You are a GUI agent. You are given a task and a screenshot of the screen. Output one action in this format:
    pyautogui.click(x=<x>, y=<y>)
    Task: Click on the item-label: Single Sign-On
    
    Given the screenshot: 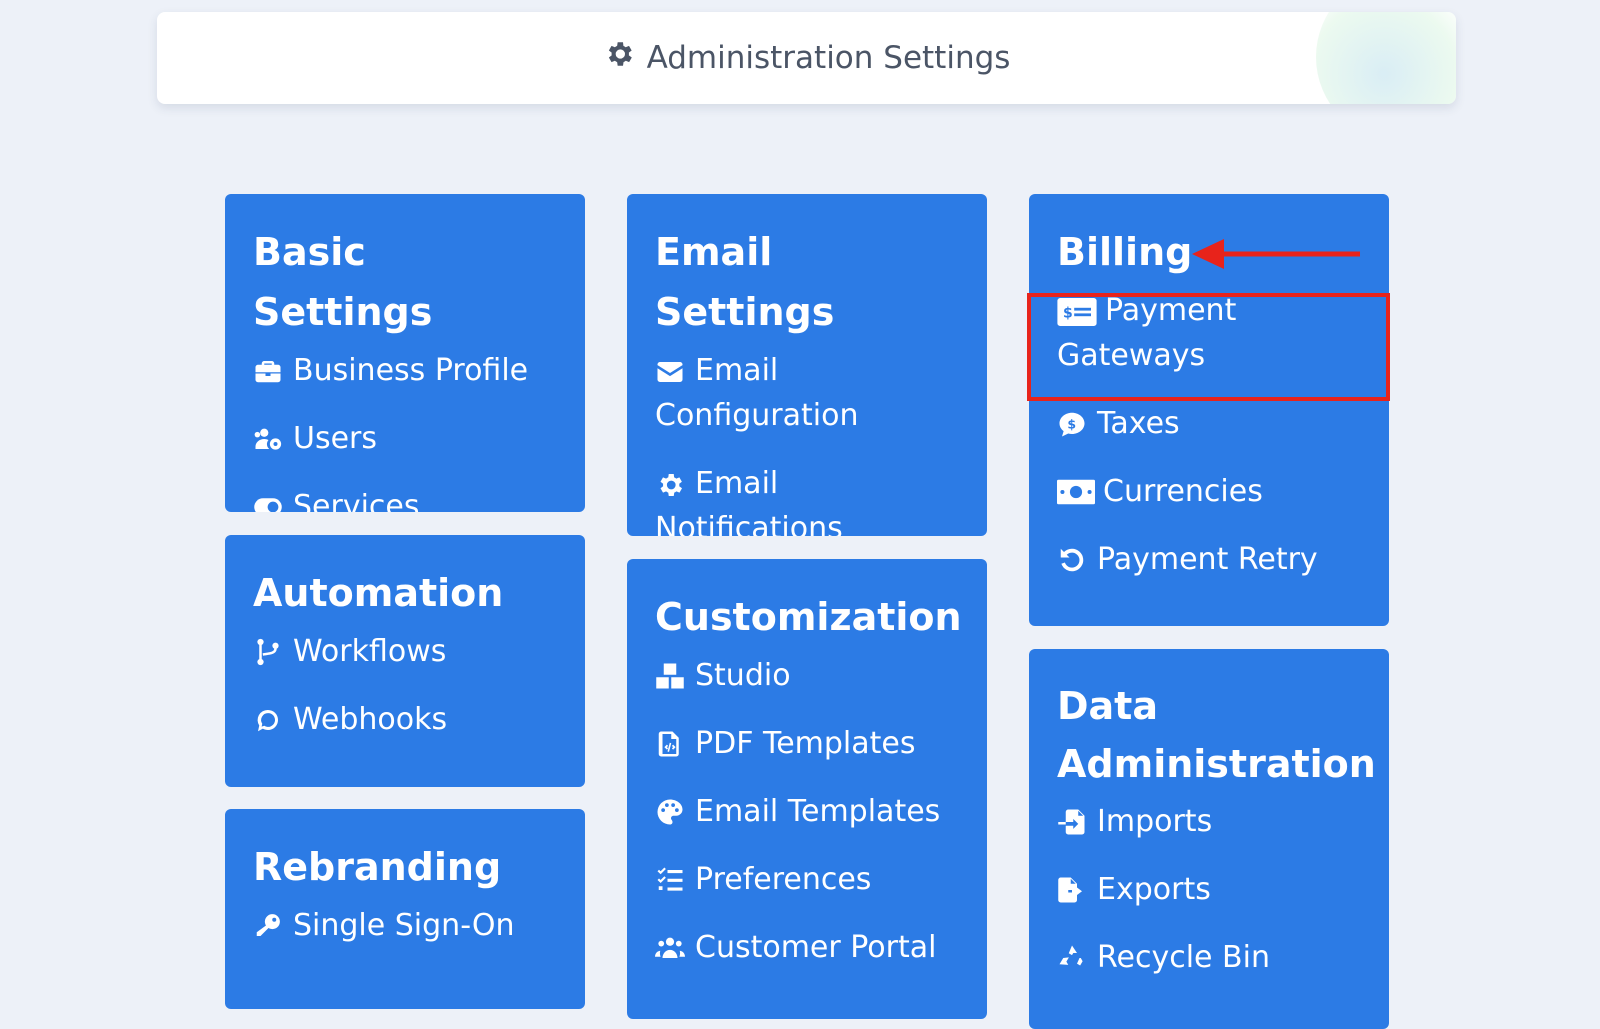 What is the action you would take?
    pyautogui.click(x=404, y=925)
    